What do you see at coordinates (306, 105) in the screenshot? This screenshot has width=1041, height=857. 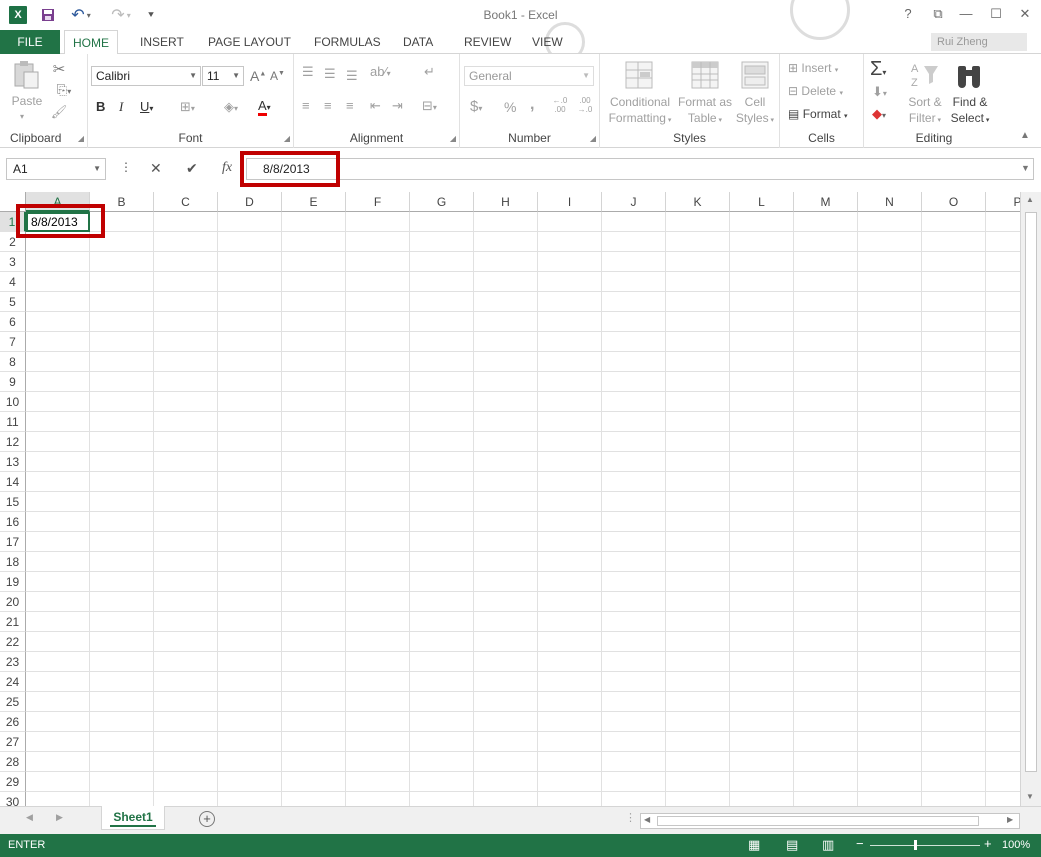 I see `align-left-icon: ≡` at bounding box center [306, 105].